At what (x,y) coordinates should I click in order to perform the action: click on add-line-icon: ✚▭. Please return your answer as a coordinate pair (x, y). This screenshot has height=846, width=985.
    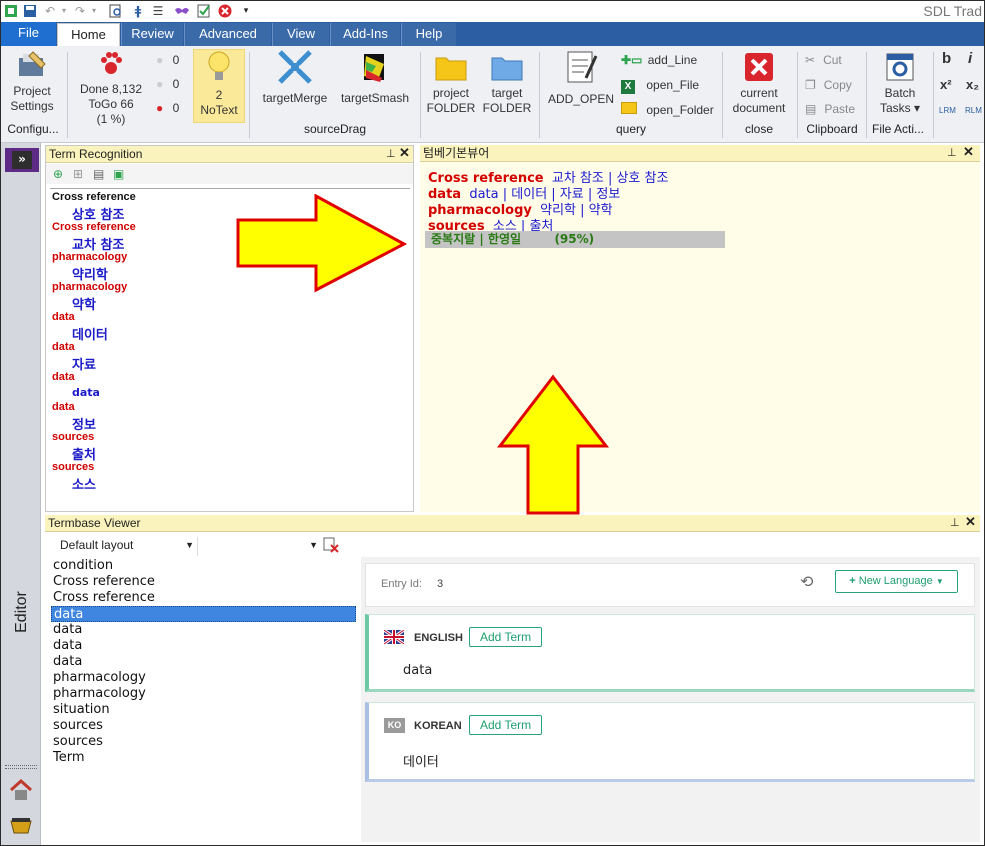
    Looking at the image, I should click on (632, 60).